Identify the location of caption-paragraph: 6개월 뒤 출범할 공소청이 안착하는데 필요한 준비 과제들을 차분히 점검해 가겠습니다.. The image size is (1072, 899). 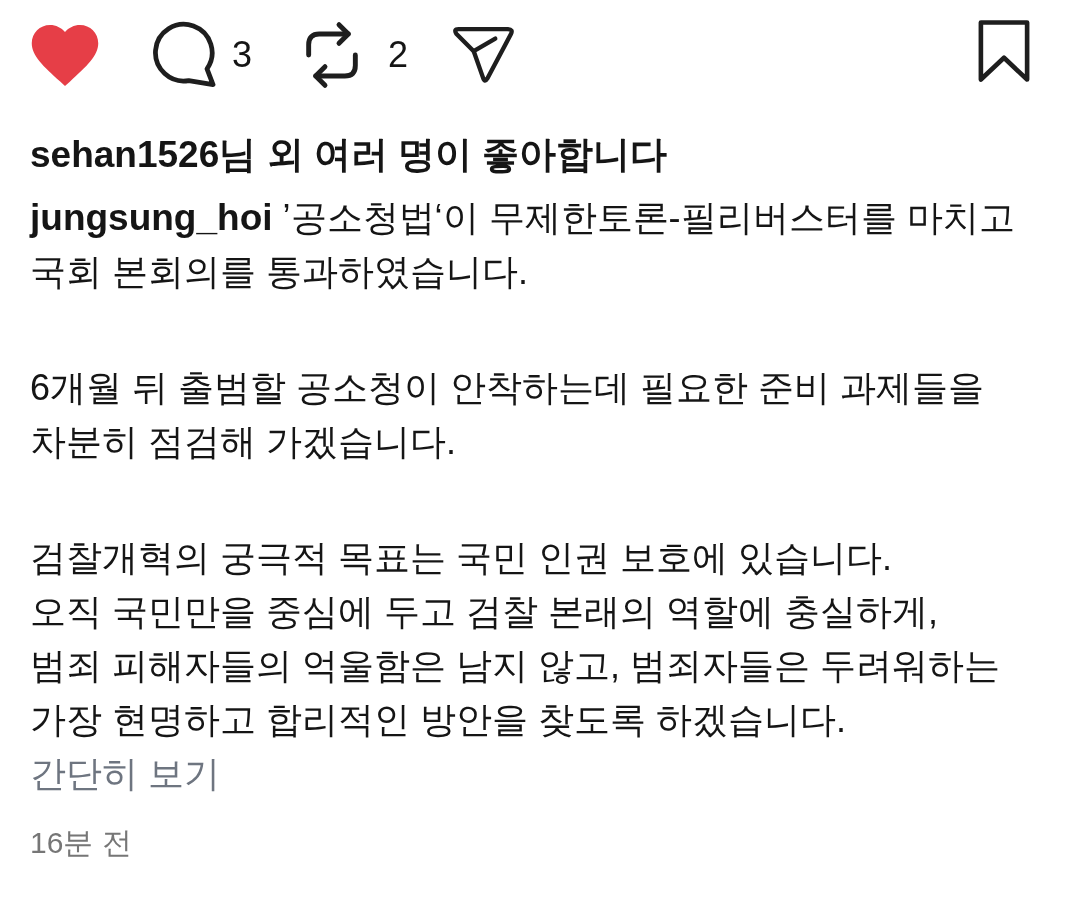
(508, 415).